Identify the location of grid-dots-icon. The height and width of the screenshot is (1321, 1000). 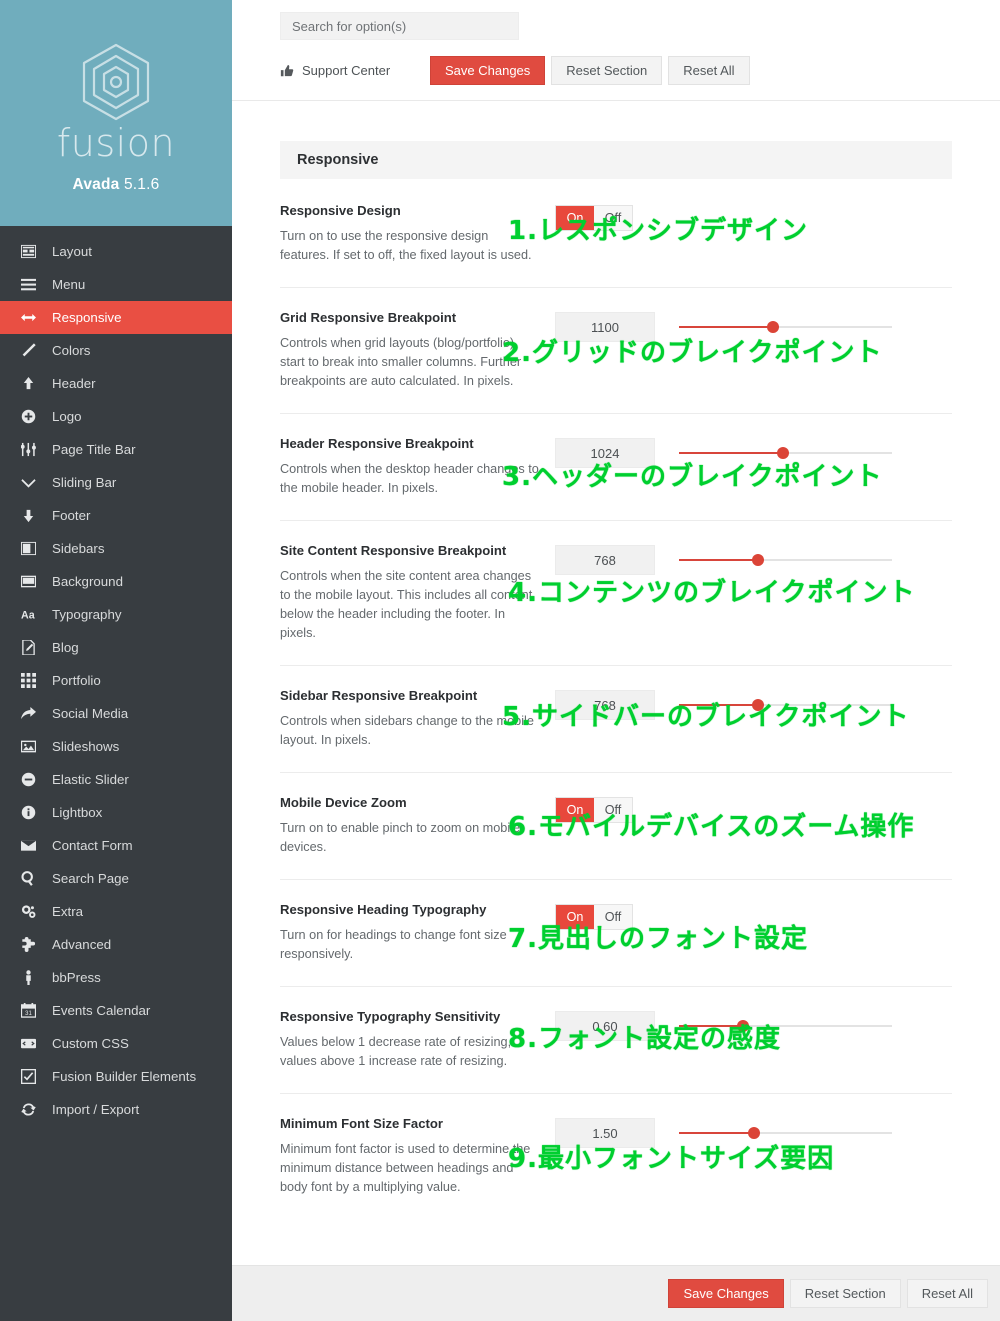
(32, 681).